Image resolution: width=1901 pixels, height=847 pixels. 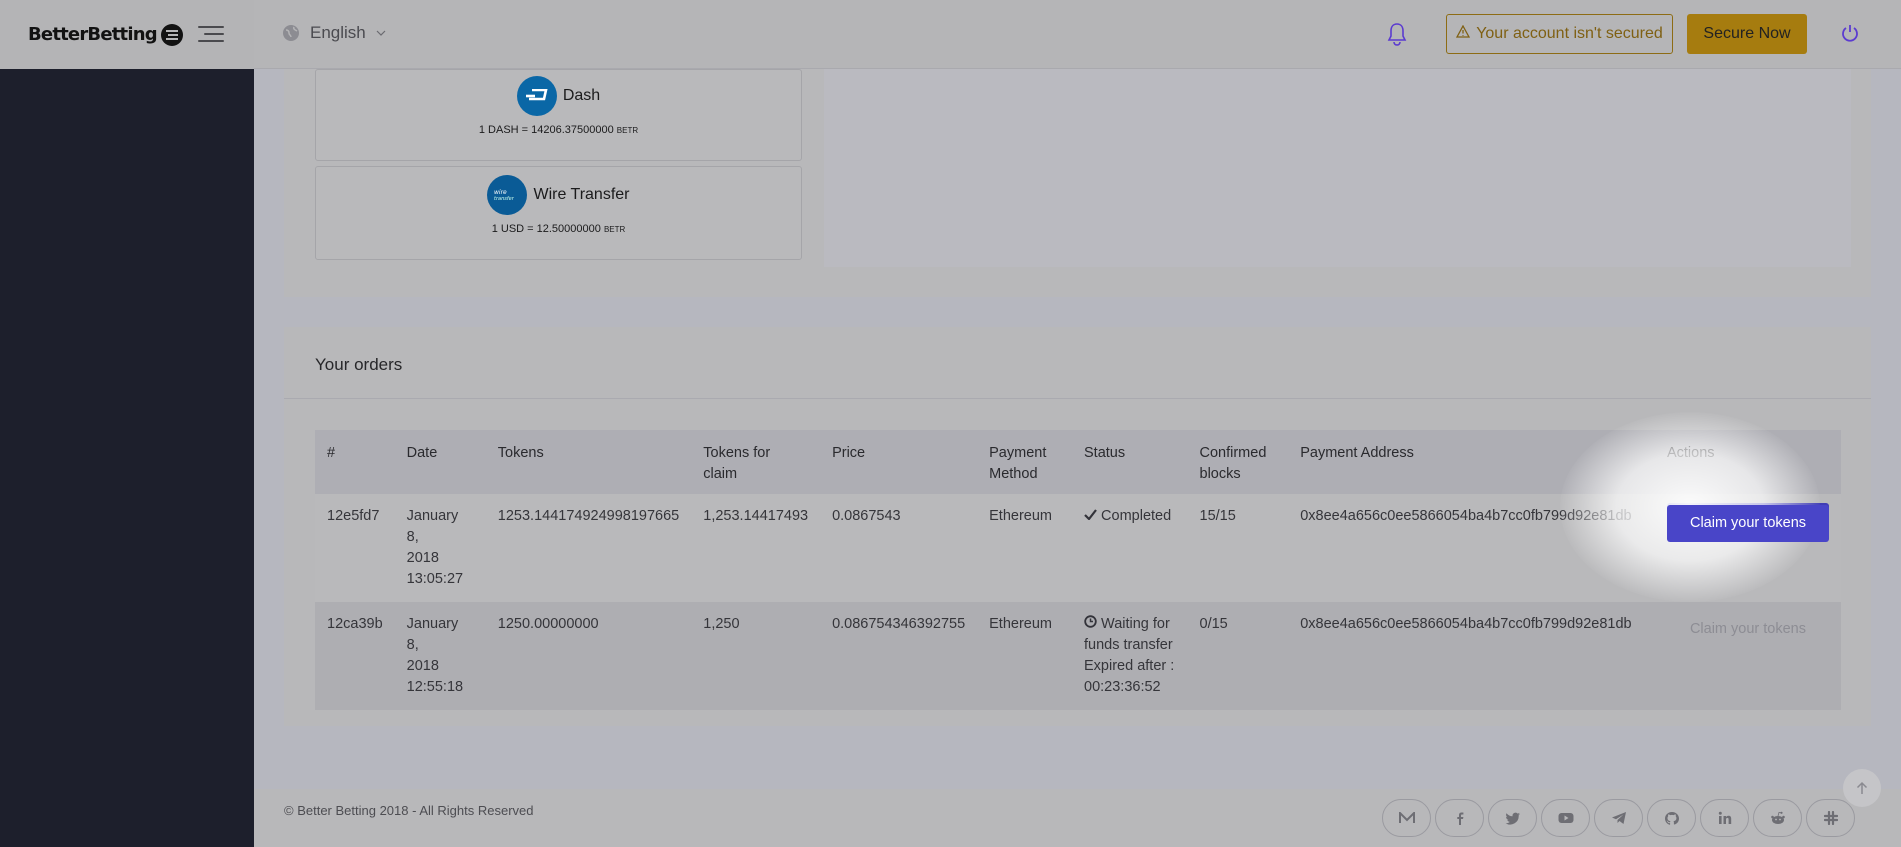 I want to click on slack-icon, so click(x=1830, y=818).